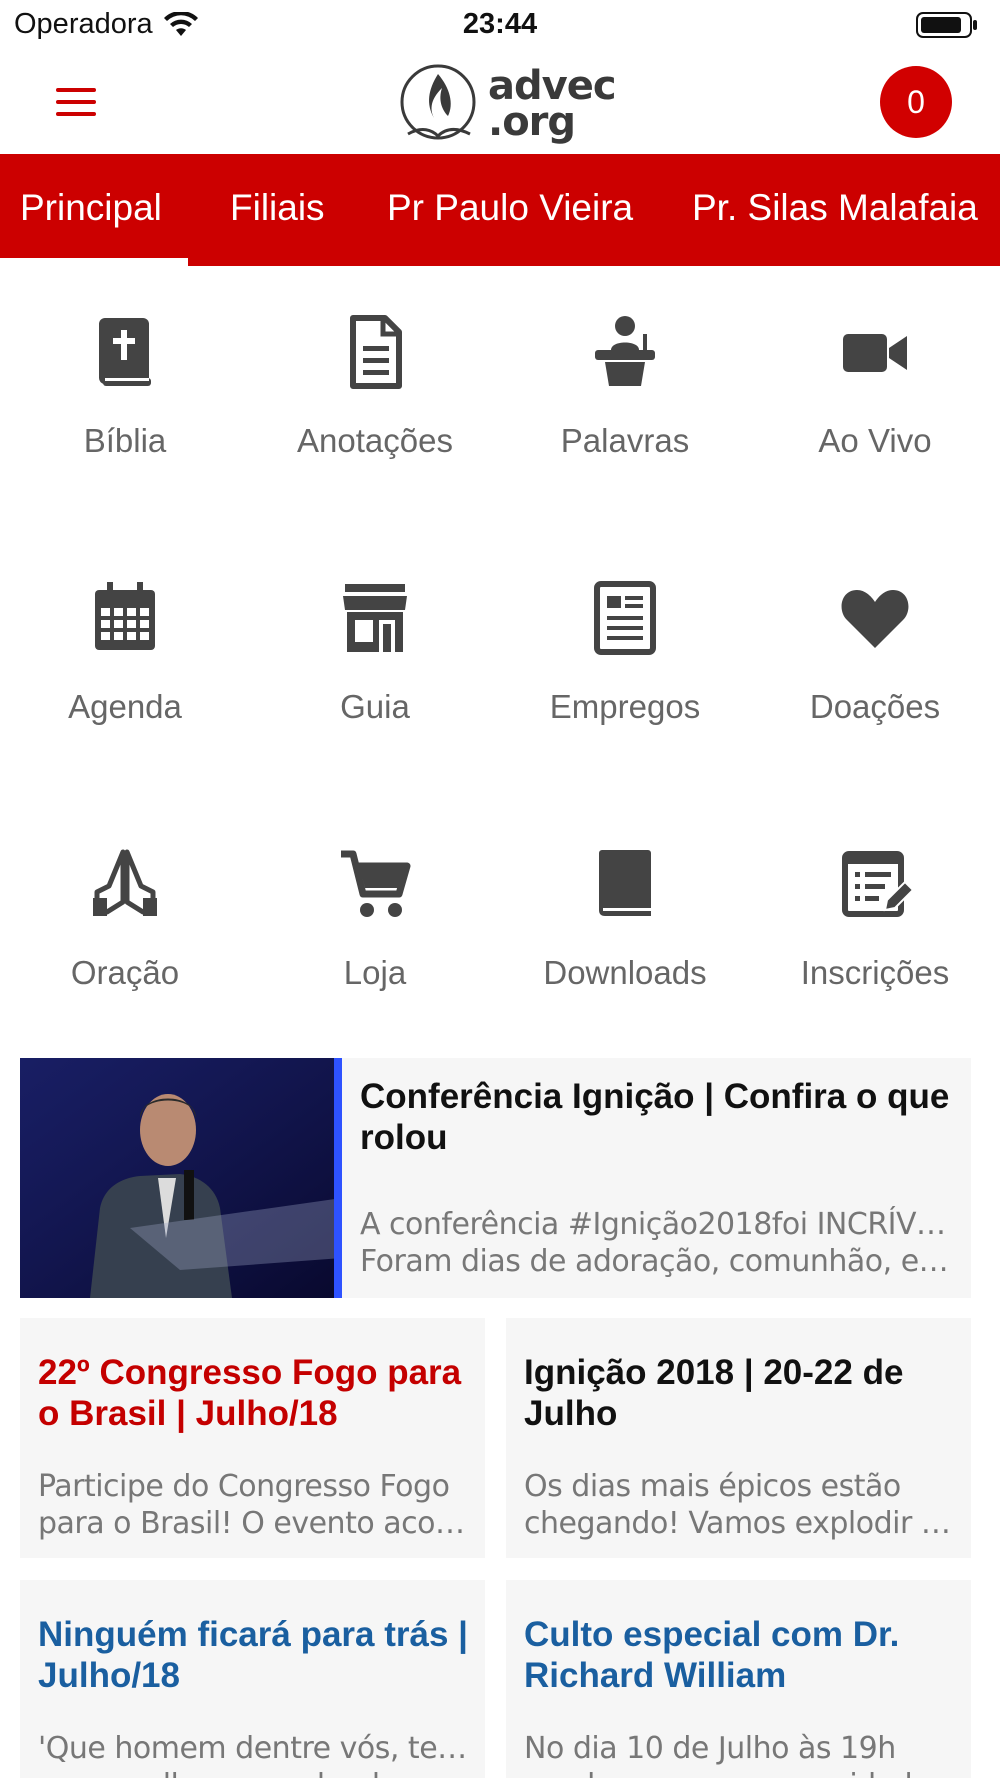 This screenshot has width=1000, height=1778. I want to click on news-card-title: Ignição 2018 | 20-22 de Julho, so click(714, 1393).